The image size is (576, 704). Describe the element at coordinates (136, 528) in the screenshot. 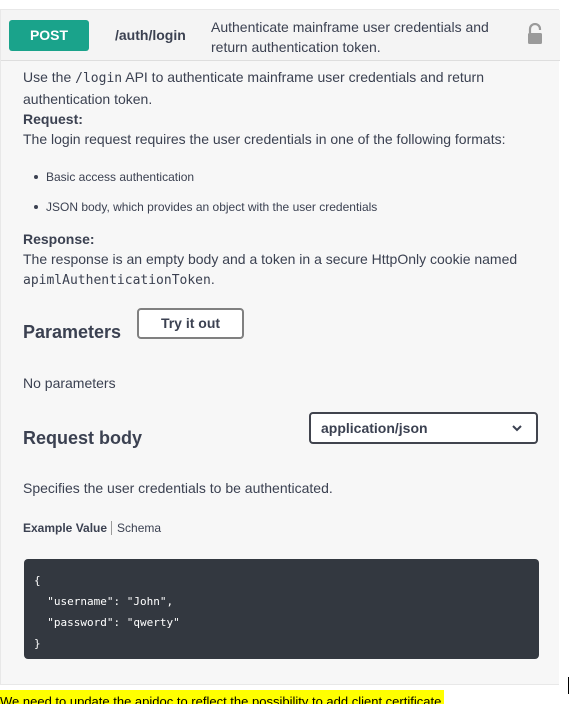

I see `tab-schema: Schema` at that location.